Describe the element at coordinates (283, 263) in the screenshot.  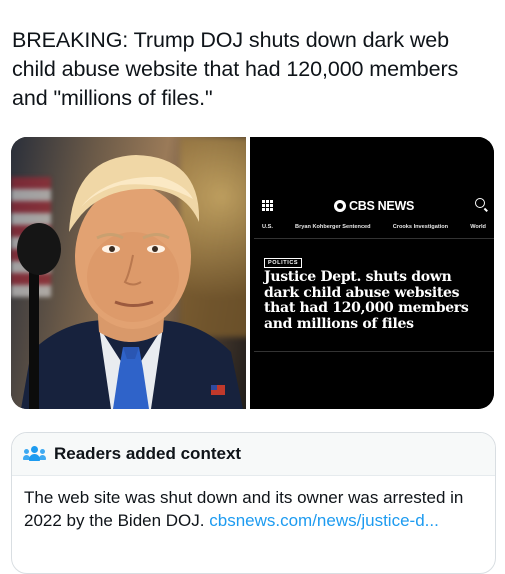
I see `category-badge: POLITICS` at that location.